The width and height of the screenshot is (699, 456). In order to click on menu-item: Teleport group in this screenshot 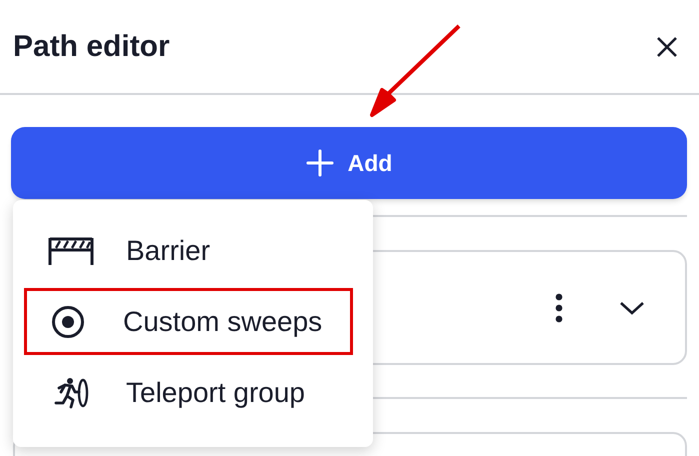, I will do `click(188, 392)`.